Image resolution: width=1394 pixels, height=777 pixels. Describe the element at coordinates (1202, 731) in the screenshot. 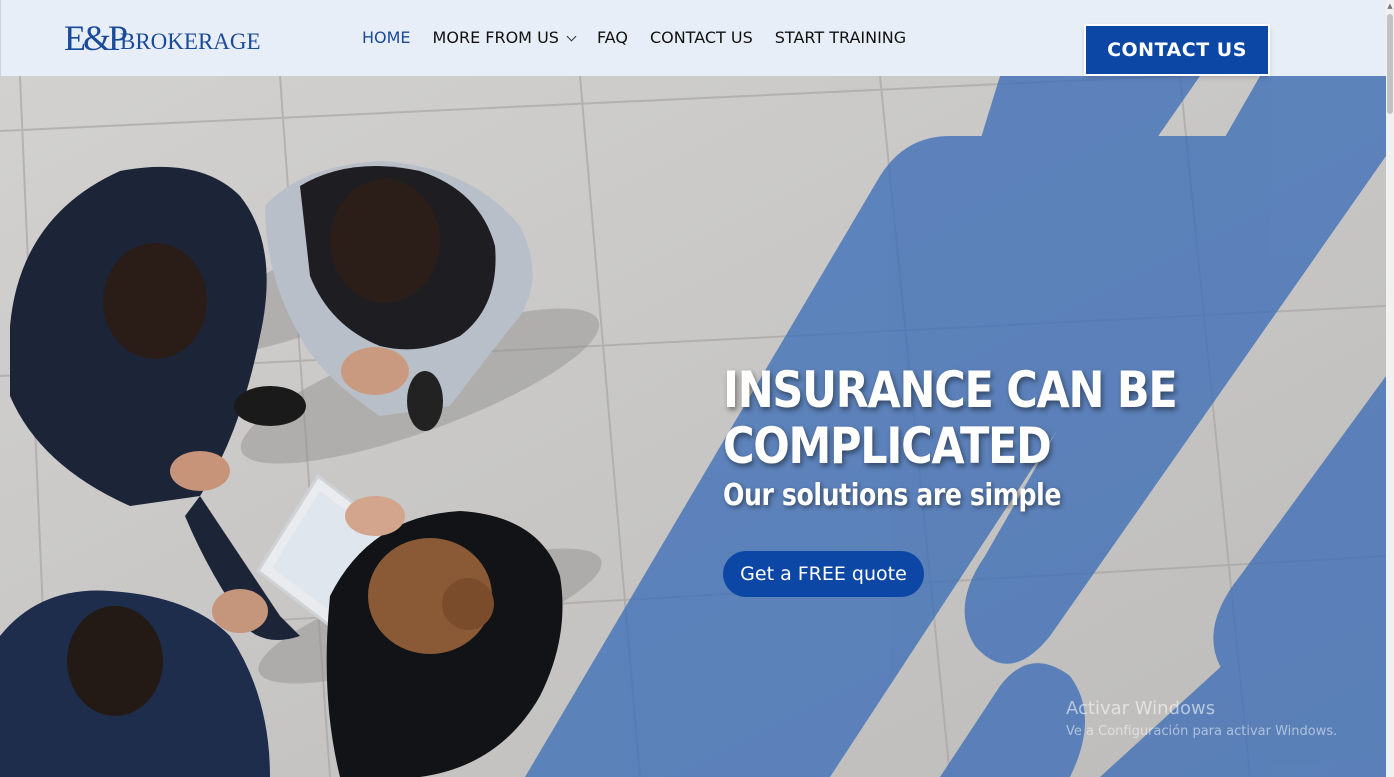

I see `windows-activation-subtitle: Ve a Configuración para activar Windows.` at that location.